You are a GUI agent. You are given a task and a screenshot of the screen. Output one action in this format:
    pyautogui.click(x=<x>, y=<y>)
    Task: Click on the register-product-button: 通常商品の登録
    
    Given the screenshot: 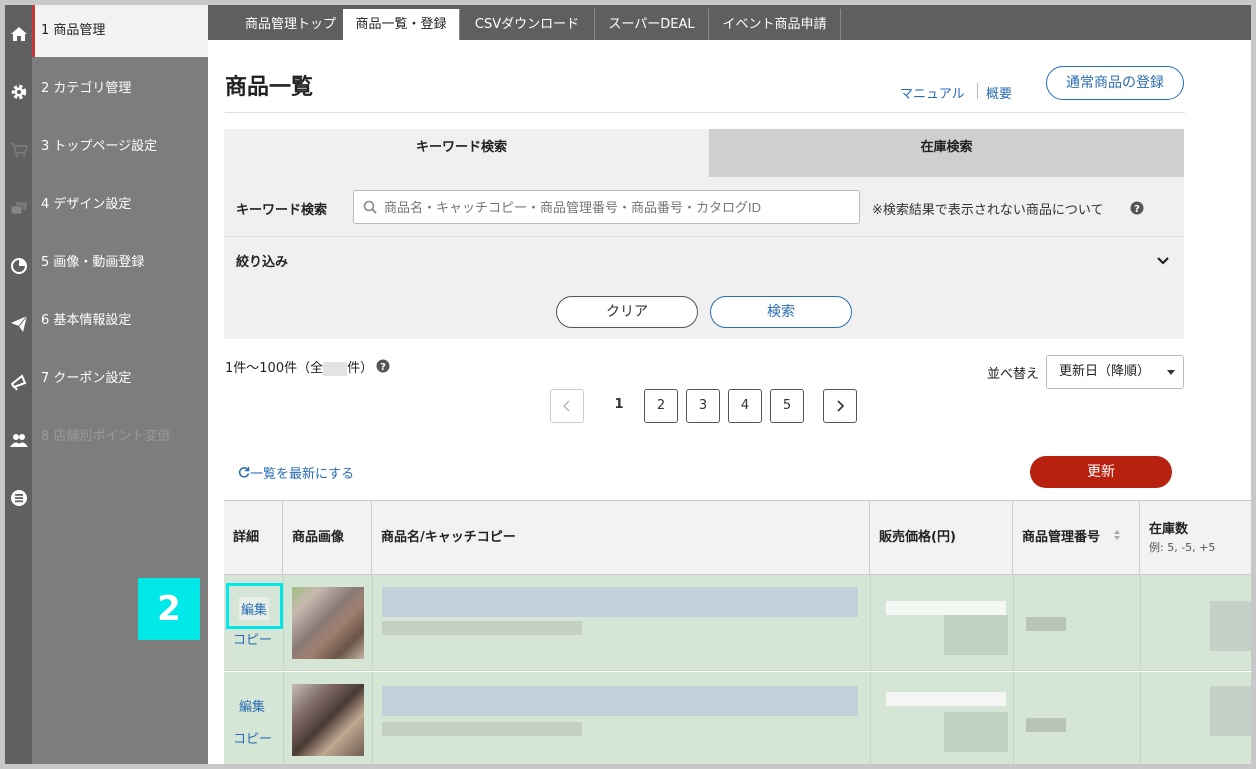 What is the action you would take?
    pyautogui.click(x=1115, y=83)
    